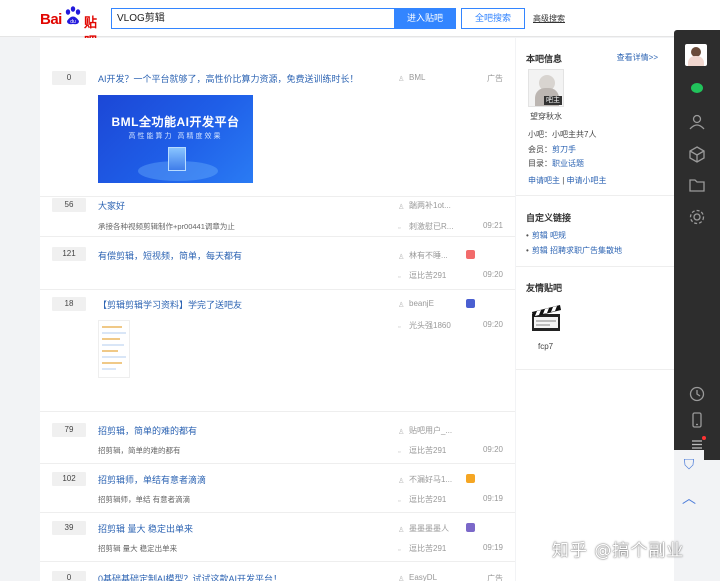 This screenshot has height=581, width=720. Describe the element at coordinates (73, 22) in the screenshot. I see `svg-text: du` at that location.